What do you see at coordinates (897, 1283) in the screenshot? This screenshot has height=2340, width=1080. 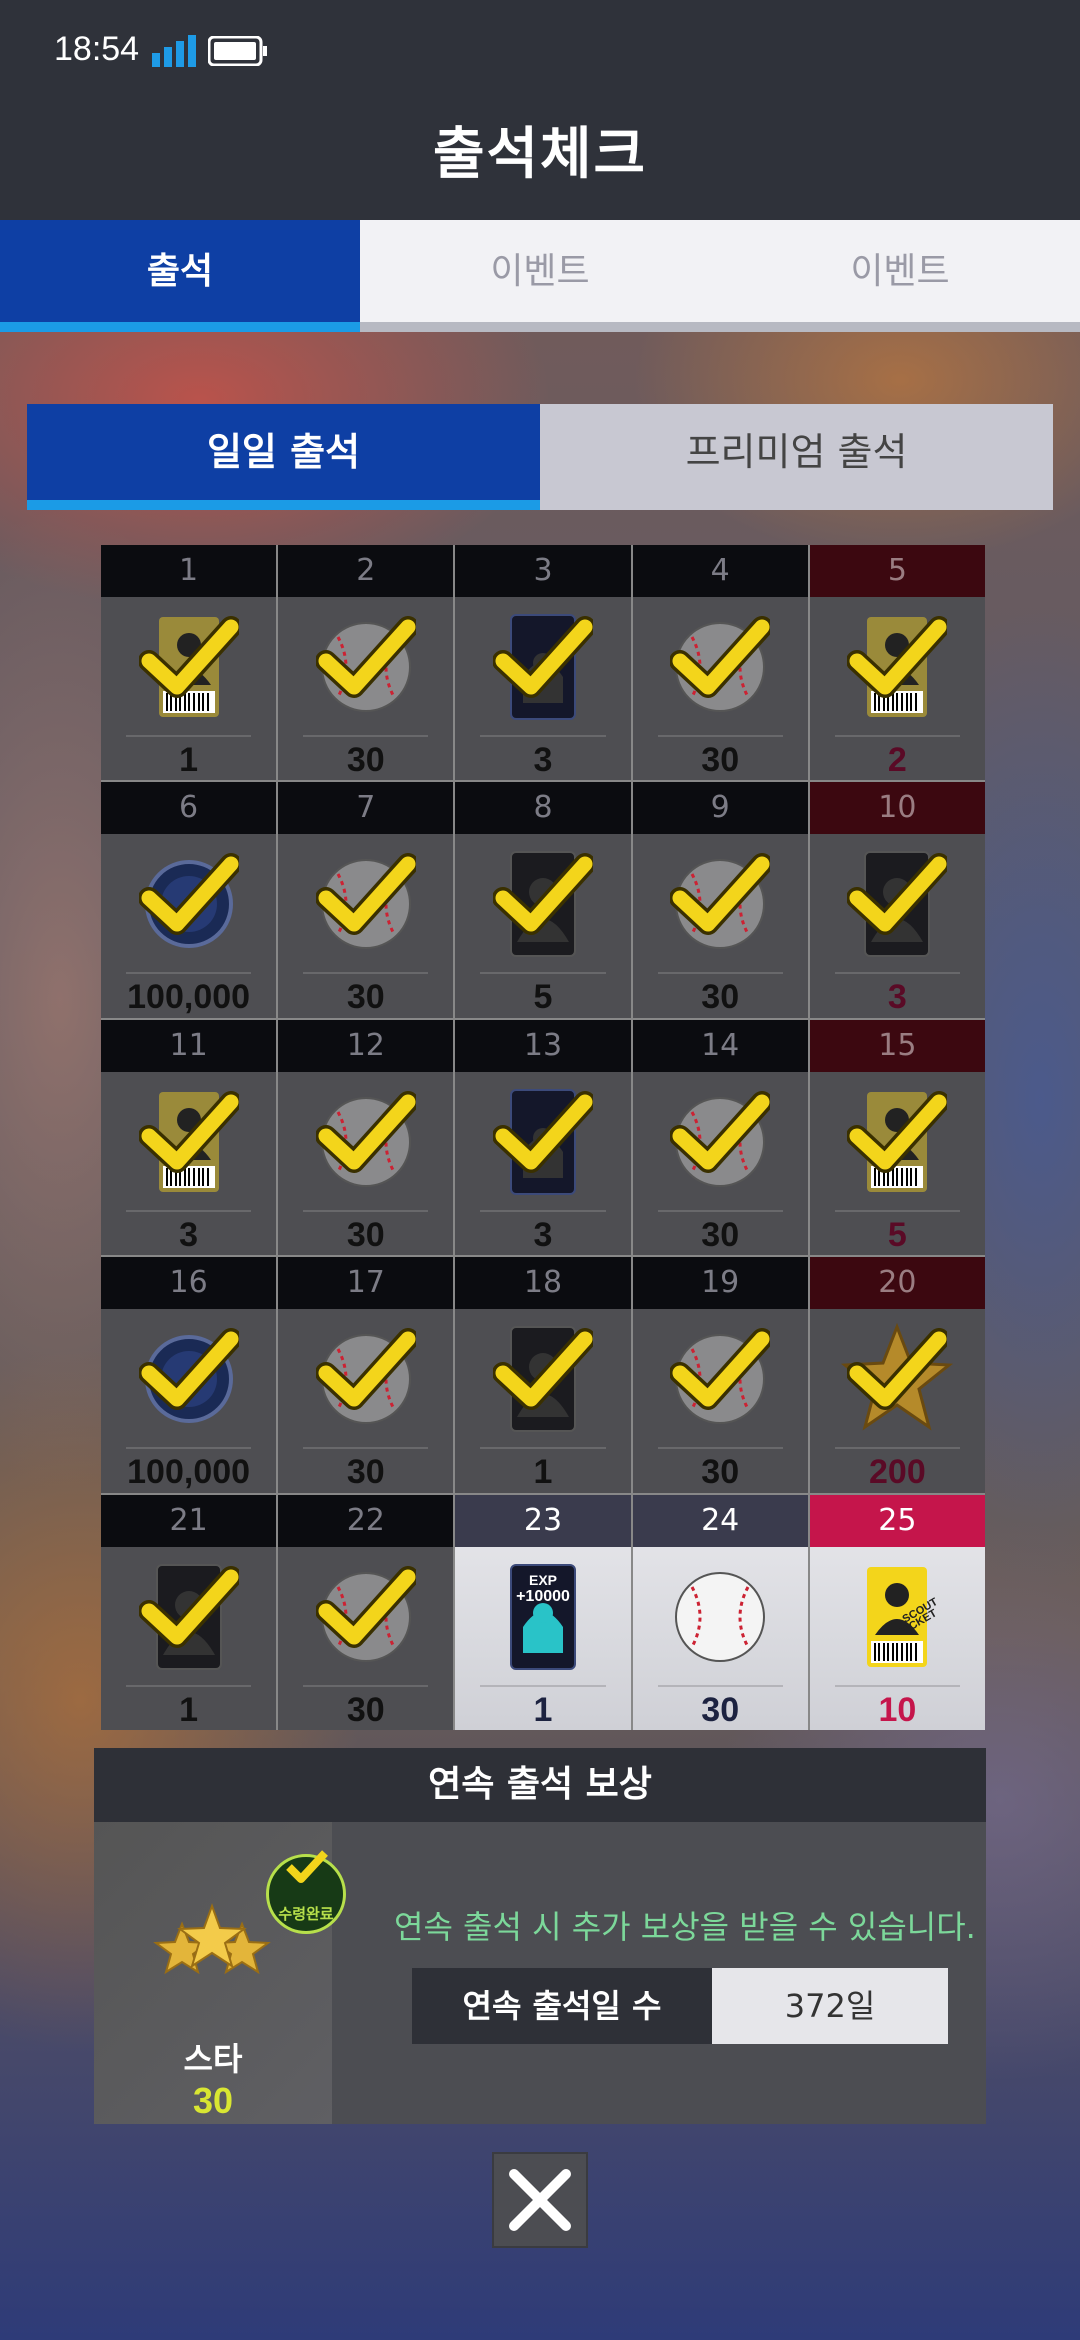 I see `day-number: 20` at bounding box center [897, 1283].